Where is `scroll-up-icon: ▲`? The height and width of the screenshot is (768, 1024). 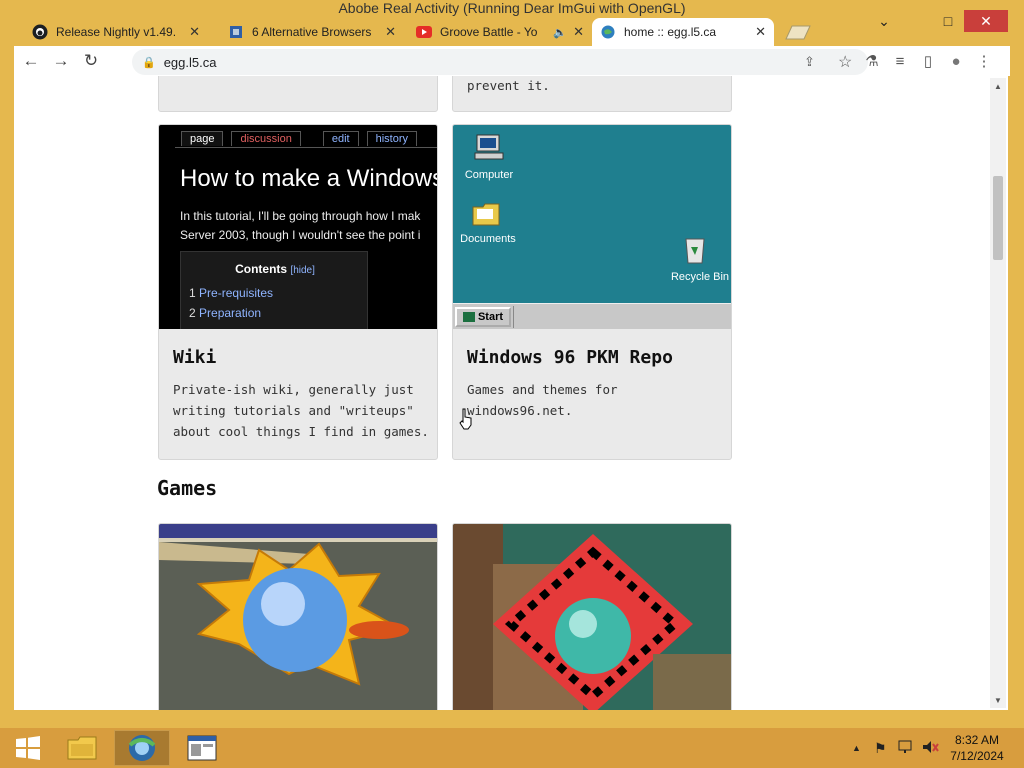
scroll-up-icon: ▲ is located at coordinates (998, 86).